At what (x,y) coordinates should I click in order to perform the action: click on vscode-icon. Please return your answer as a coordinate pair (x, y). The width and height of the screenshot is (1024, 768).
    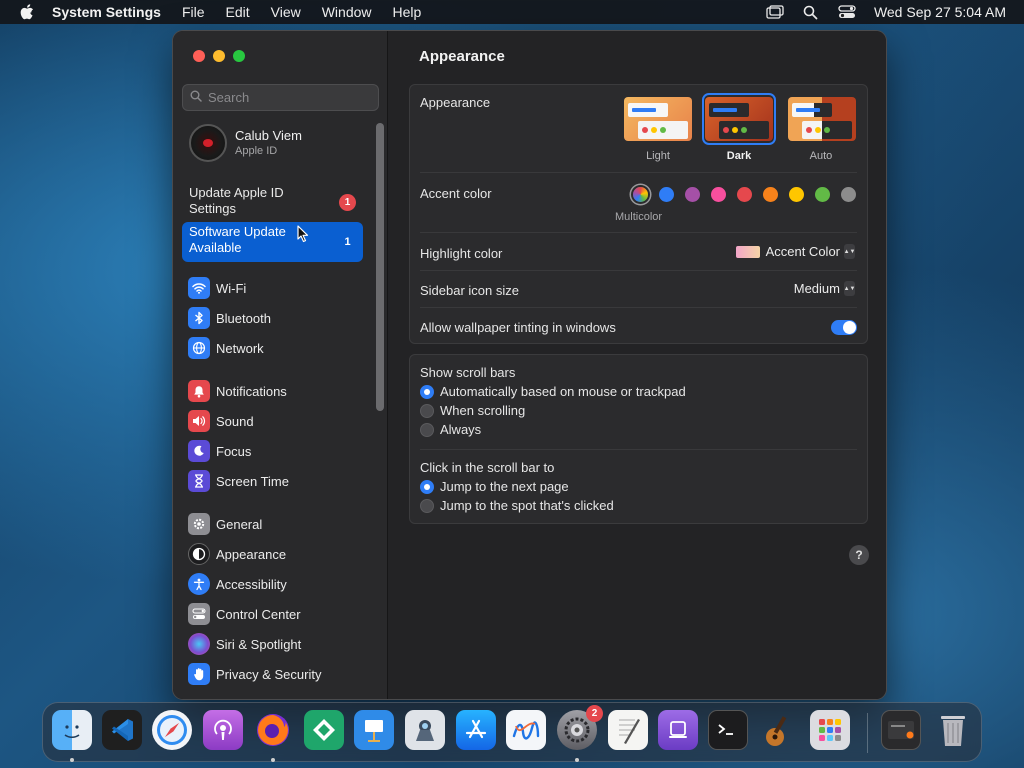
    Looking at the image, I should click on (122, 730).